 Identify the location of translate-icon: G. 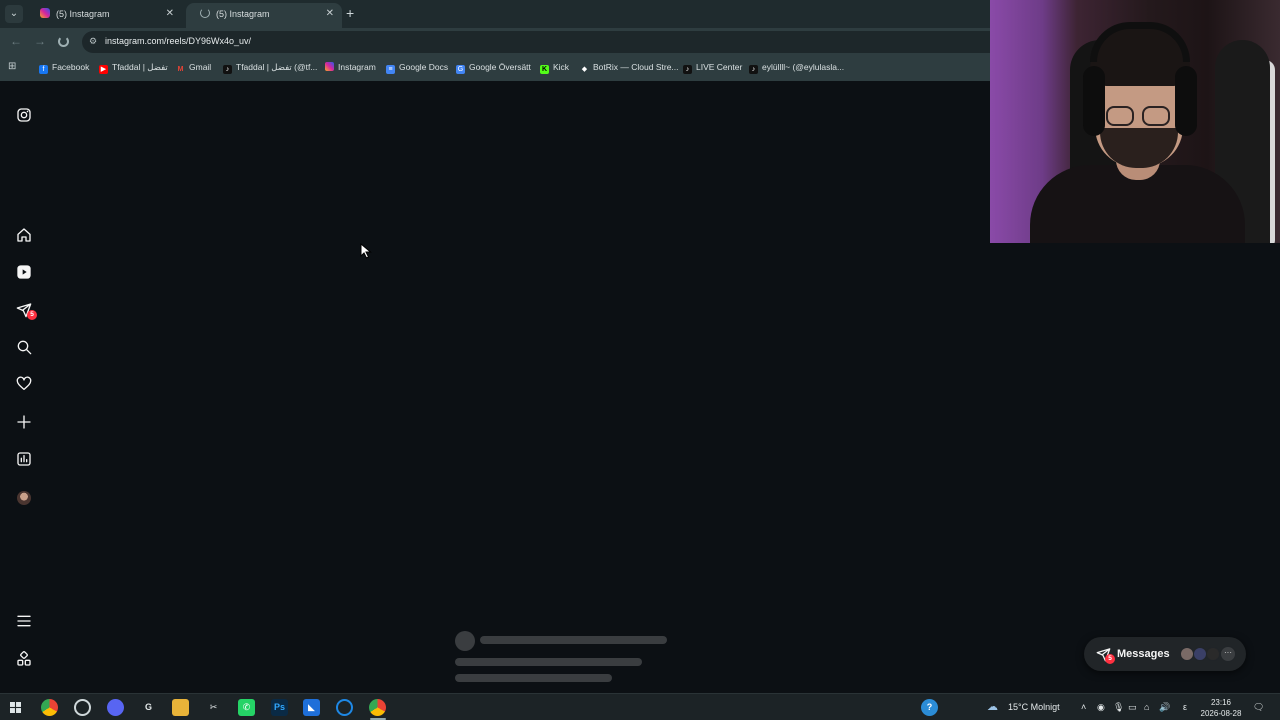
(460, 69).